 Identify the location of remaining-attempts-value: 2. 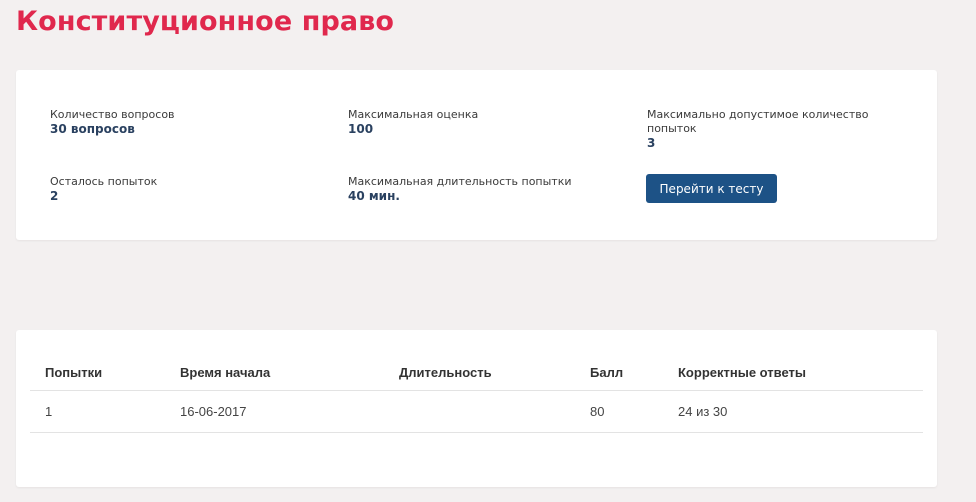
(54, 196).